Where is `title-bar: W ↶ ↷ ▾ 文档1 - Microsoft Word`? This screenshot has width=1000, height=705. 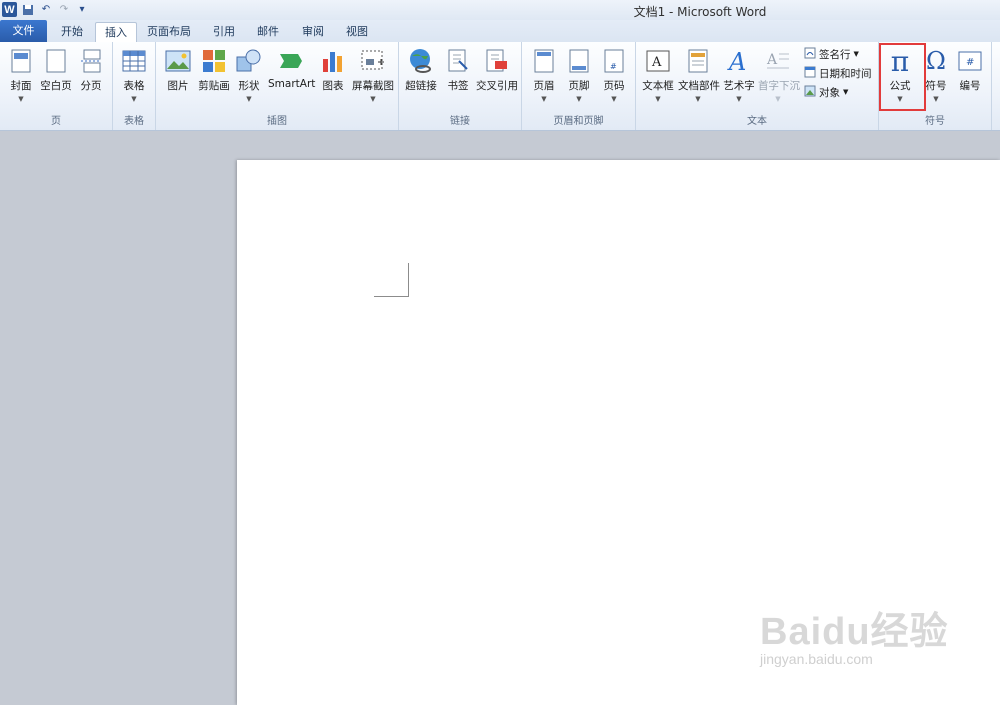
title-bar: W ↶ ↷ ▾ 文档1 - Microsoft Word is located at coordinates (500, 10).